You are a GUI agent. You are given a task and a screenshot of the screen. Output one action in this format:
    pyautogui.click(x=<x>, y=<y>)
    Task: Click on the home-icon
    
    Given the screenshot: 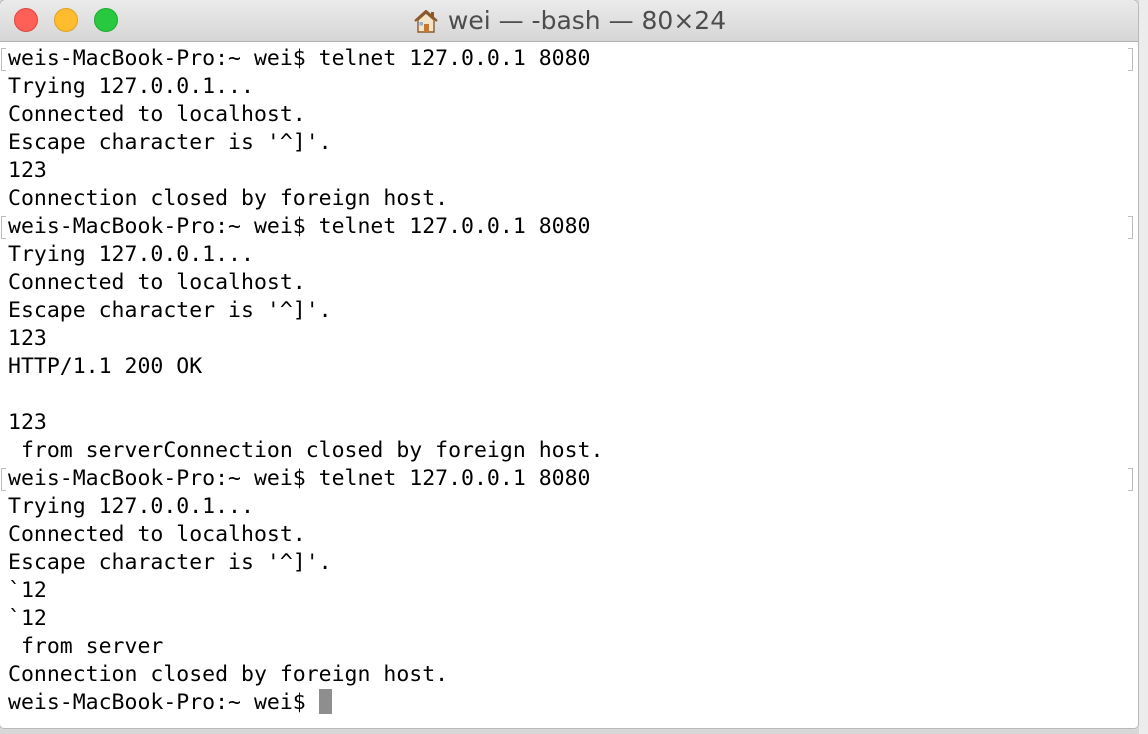 What is the action you would take?
    pyautogui.click(x=426, y=21)
    